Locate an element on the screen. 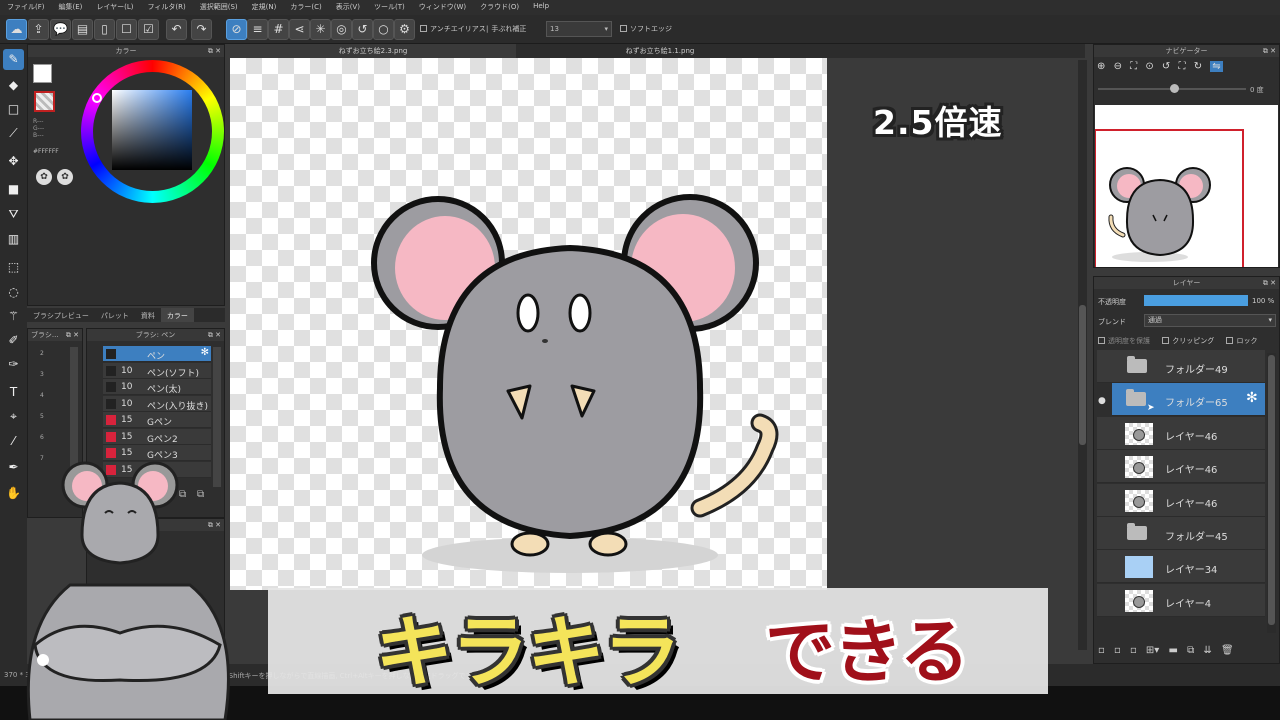 The image size is (1280, 720). merge-layer-icon: ⇊ is located at coordinates (1207, 650).